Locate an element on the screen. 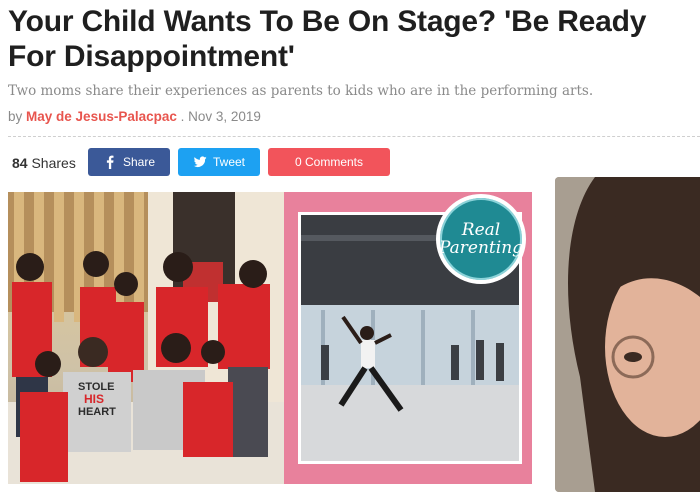  comments-label: 0 Comments is located at coordinates (329, 162).